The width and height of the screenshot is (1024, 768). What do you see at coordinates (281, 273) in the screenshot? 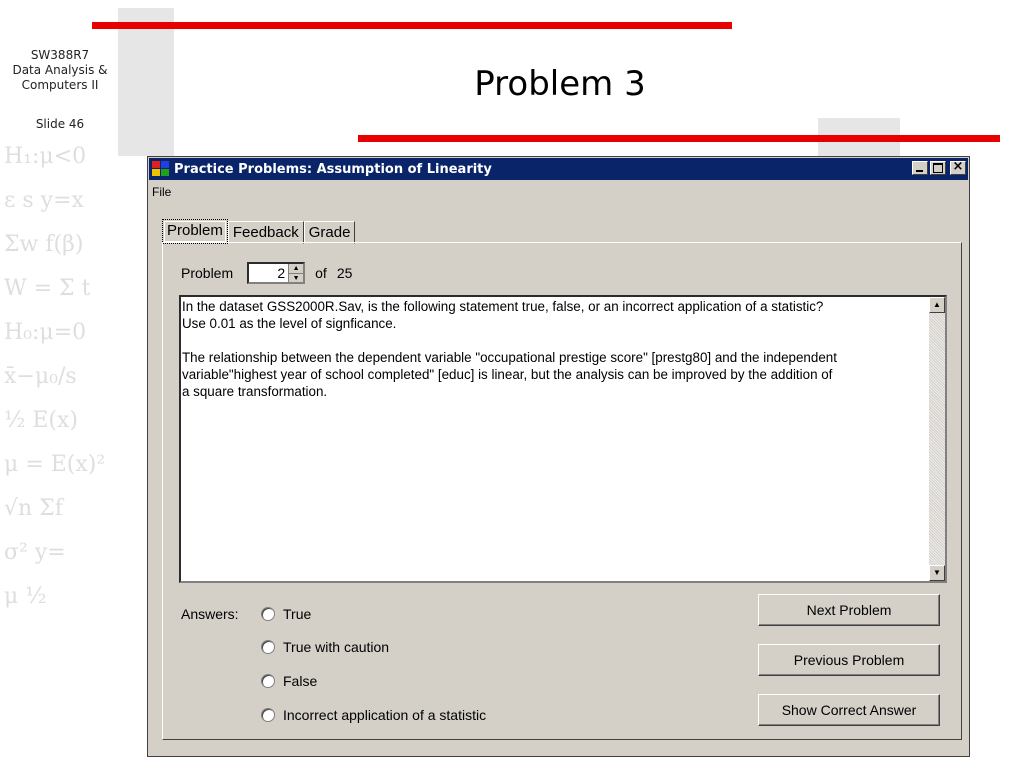
I see `problem-number-value: 2` at bounding box center [281, 273].